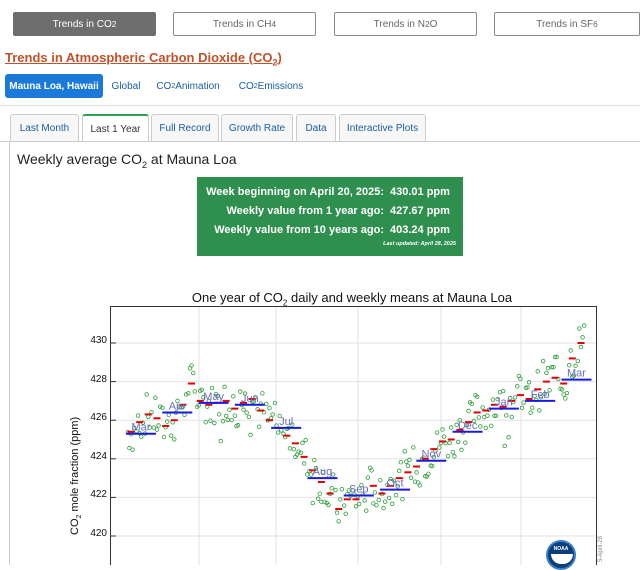 This screenshot has height=570, width=640. I want to click on month-label: Jun, so click(250, 399).